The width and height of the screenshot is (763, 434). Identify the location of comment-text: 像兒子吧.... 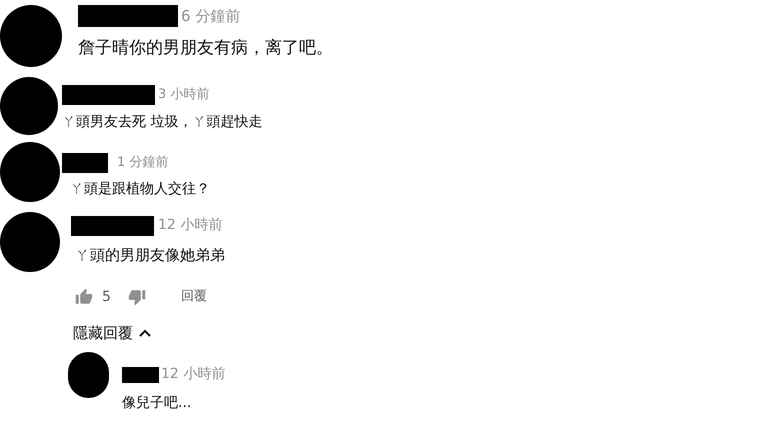
(157, 403).